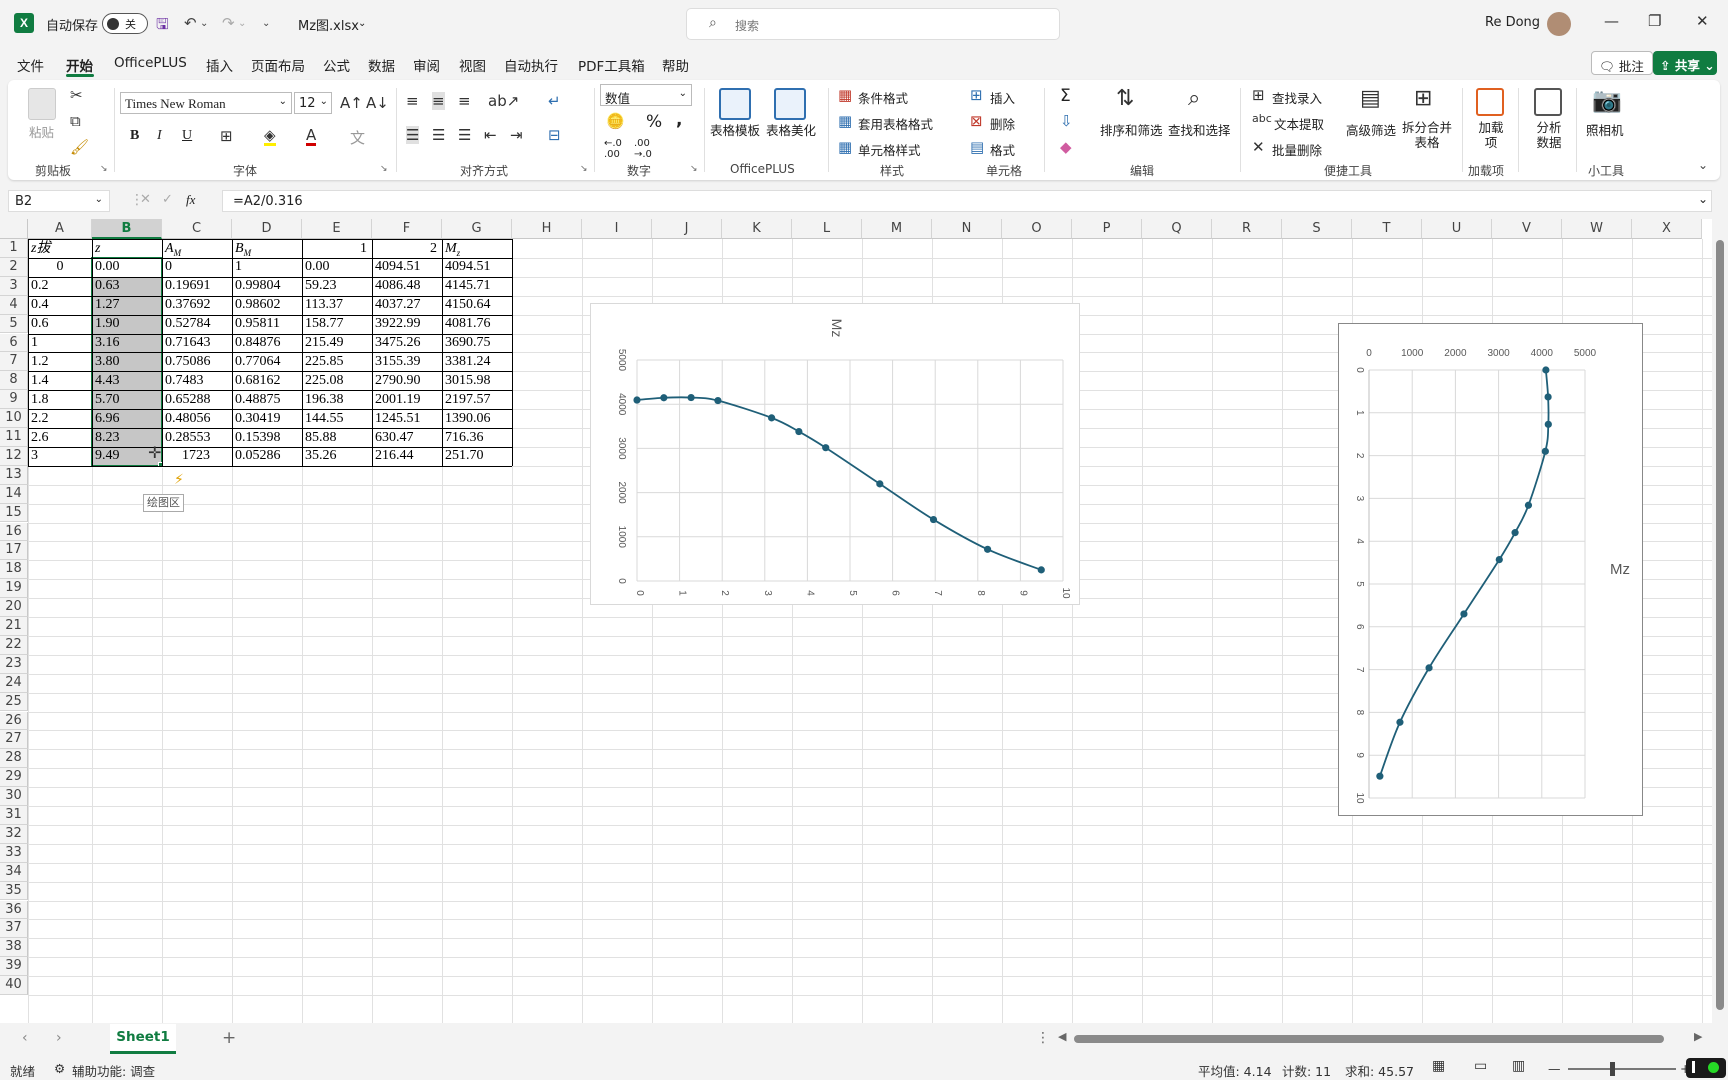  I want to click on tab-automate: 自动执行, so click(531, 65).